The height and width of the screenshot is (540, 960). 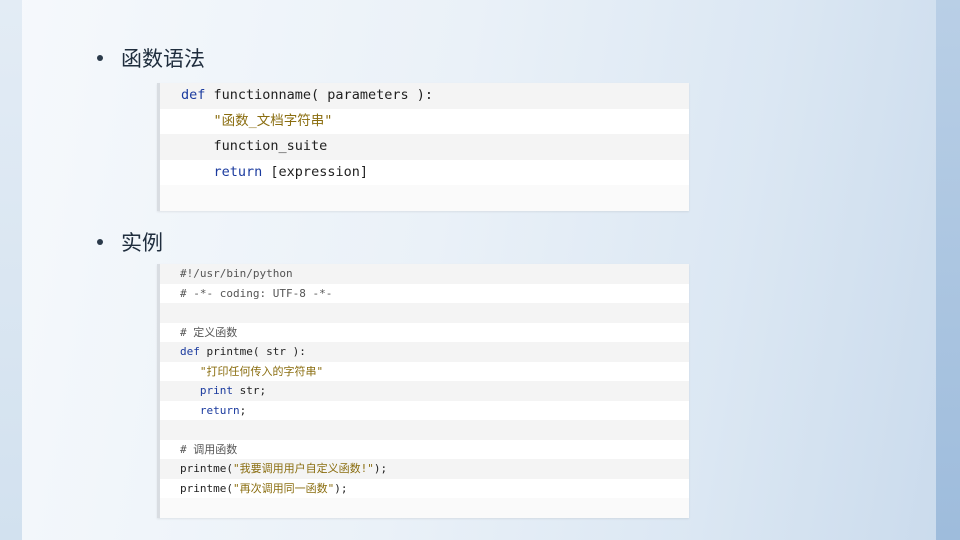 What do you see at coordinates (424, 172) in the screenshot?
I see `code-line: return [expression]` at bounding box center [424, 172].